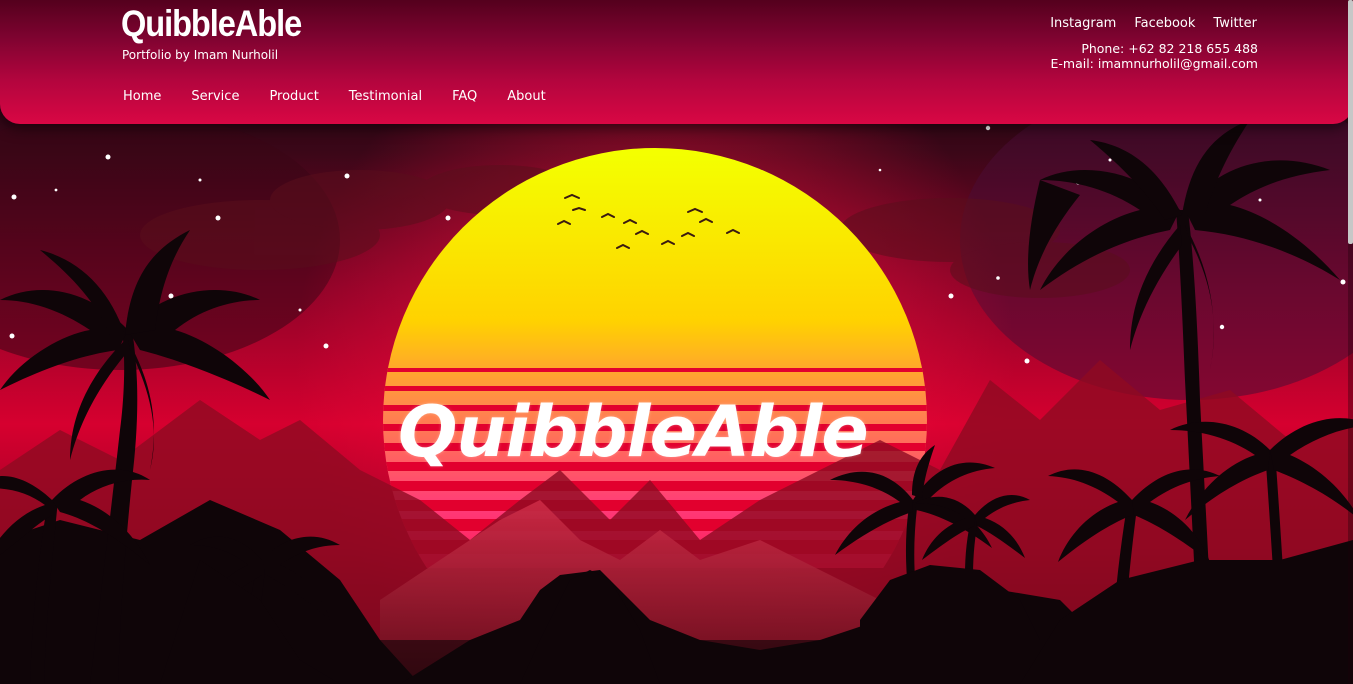 Image resolution: width=1353 pixels, height=684 pixels. What do you see at coordinates (293, 97) in the screenshot?
I see `nav-product: Product` at bounding box center [293, 97].